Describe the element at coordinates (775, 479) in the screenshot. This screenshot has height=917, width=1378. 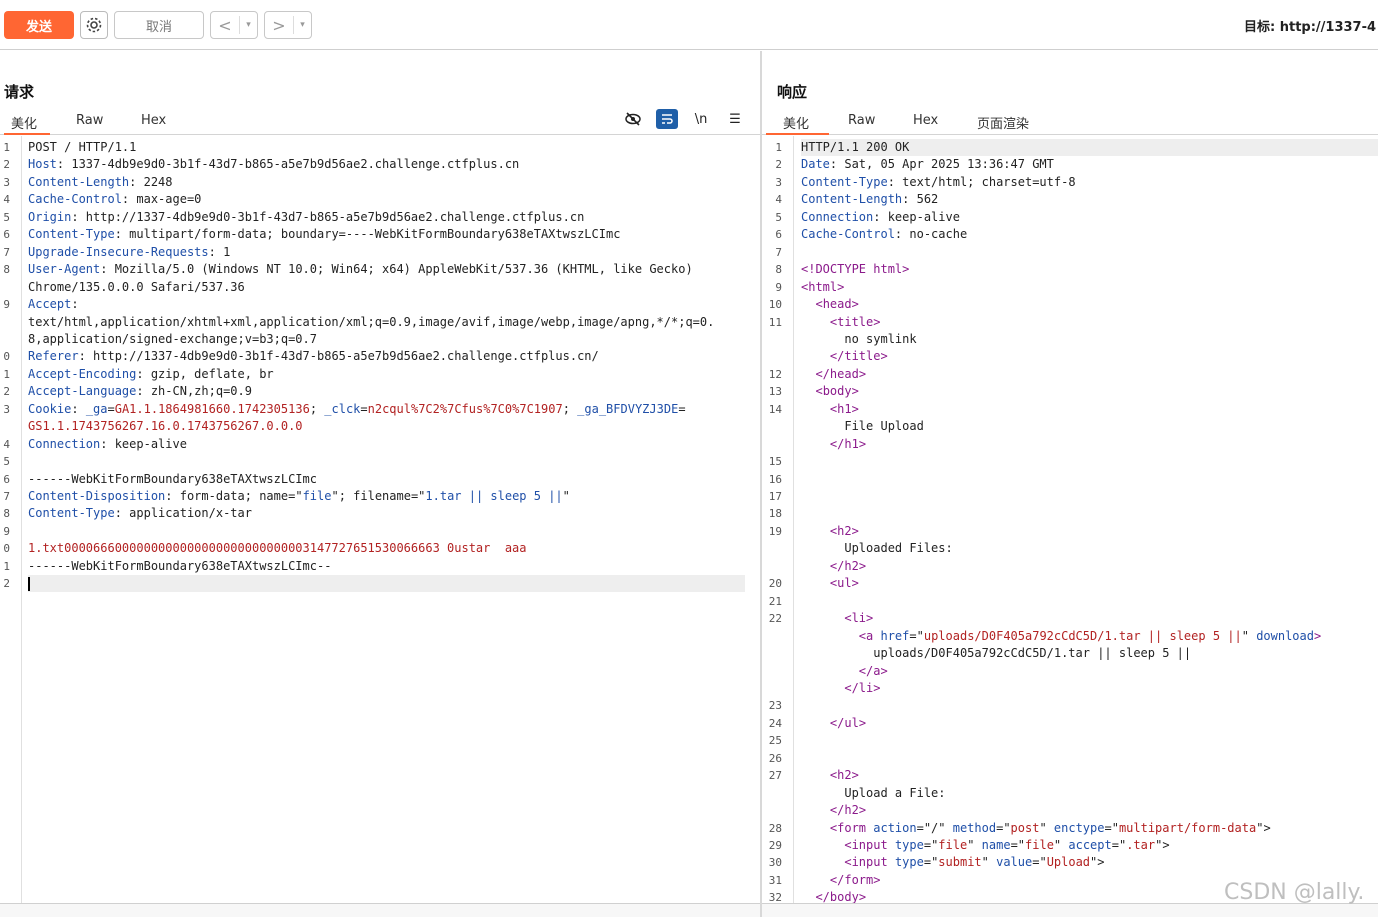
I see `line-number: 16` at that location.